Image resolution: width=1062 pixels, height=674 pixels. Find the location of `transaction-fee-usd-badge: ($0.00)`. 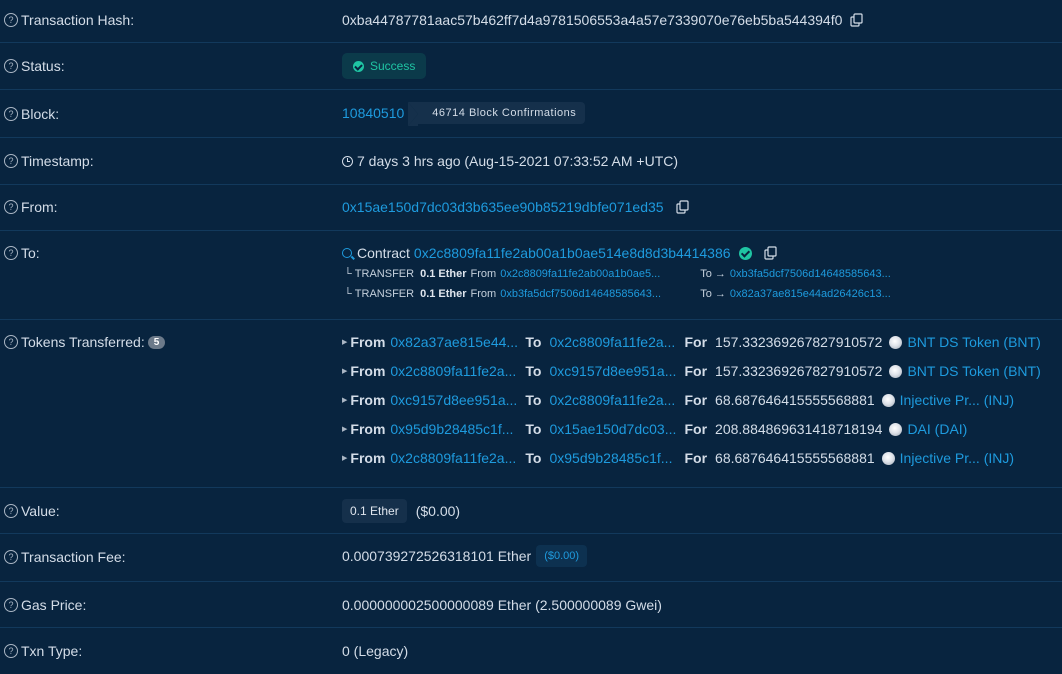

transaction-fee-usd-badge: ($0.00) is located at coordinates (562, 556).